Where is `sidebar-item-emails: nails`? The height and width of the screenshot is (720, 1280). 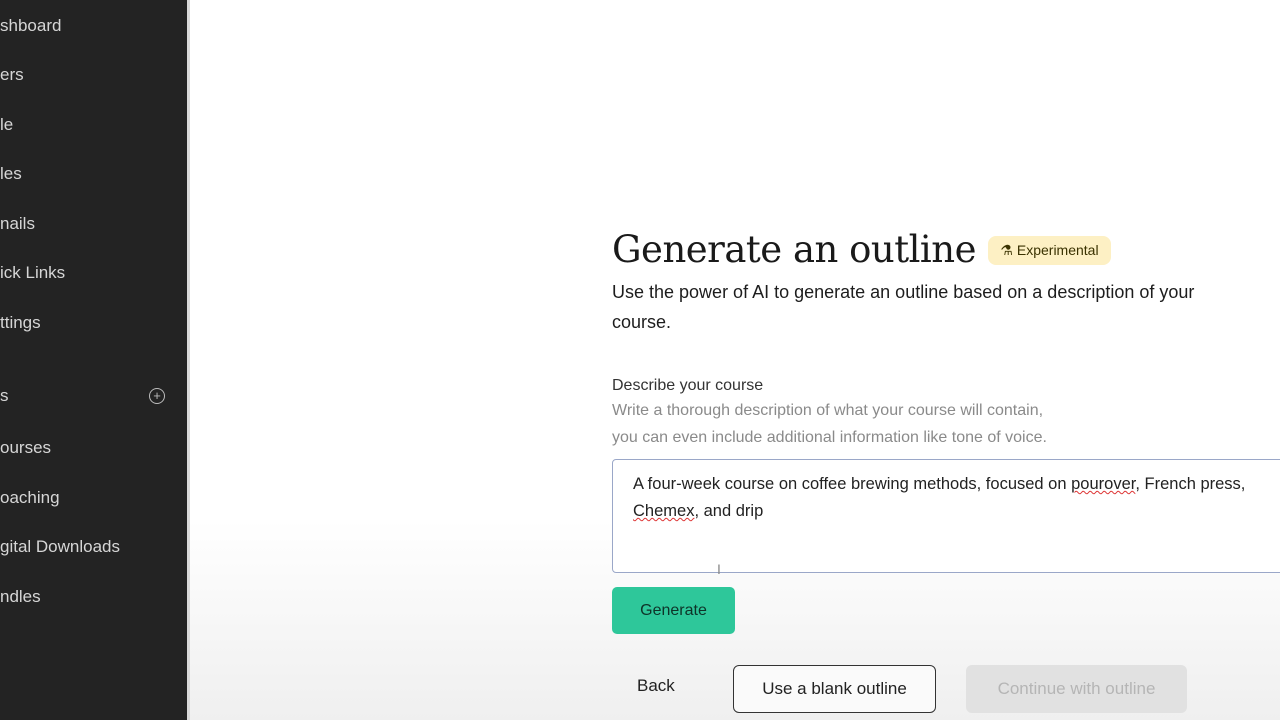
sidebar-item-emails: nails is located at coordinates (17, 224).